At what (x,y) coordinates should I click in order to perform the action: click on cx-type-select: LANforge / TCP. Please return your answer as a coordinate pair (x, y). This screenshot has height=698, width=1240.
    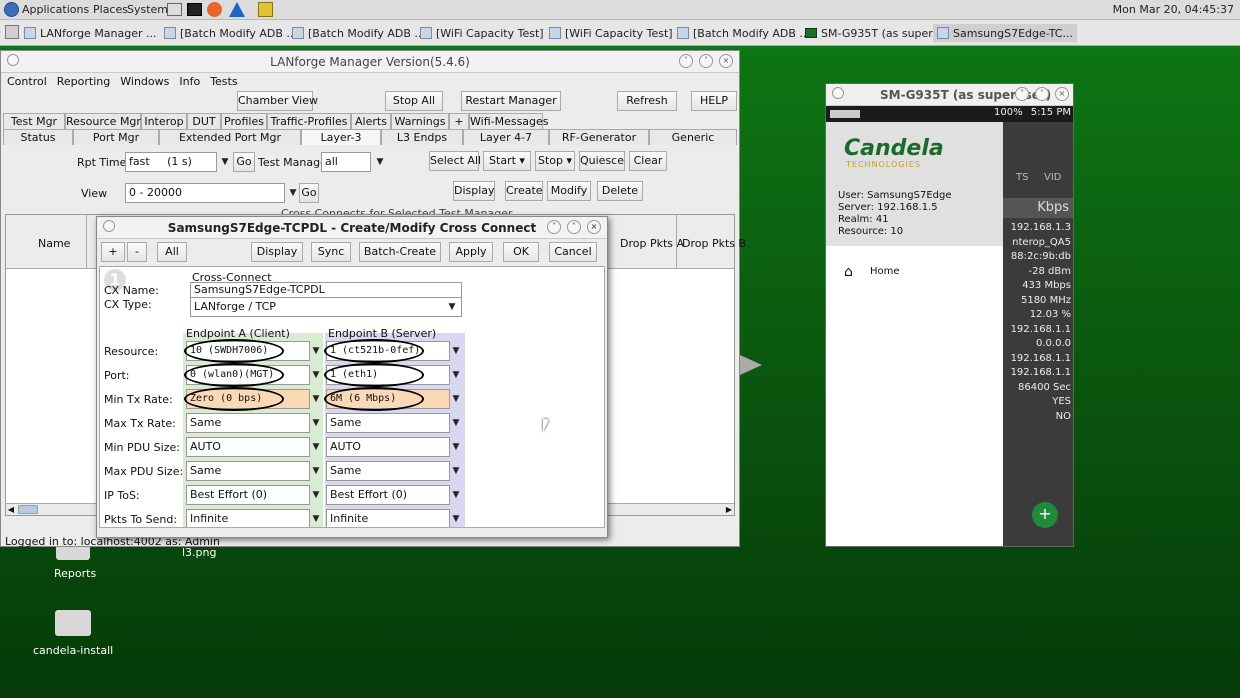
    Looking at the image, I should click on (326, 307).